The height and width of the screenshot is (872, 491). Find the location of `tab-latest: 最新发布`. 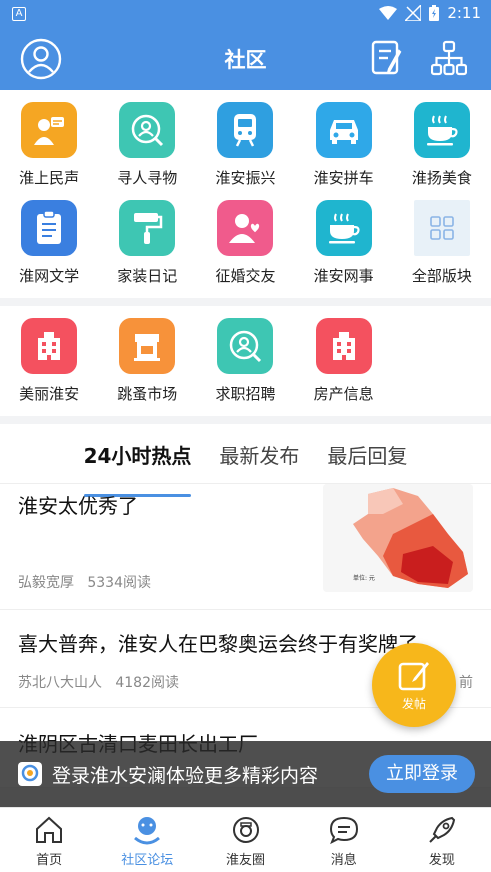

tab-latest: 最新发布 is located at coordinates (259, 461).